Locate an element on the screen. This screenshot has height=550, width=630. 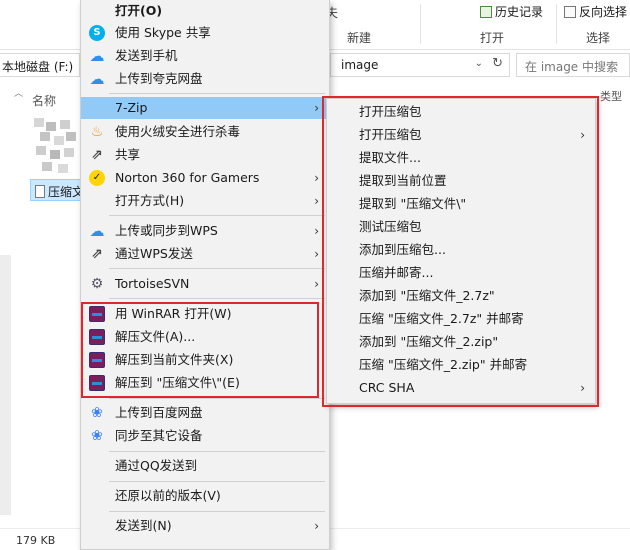
reverse-select-button: 反向选择 is located at coordinates (597, 11).